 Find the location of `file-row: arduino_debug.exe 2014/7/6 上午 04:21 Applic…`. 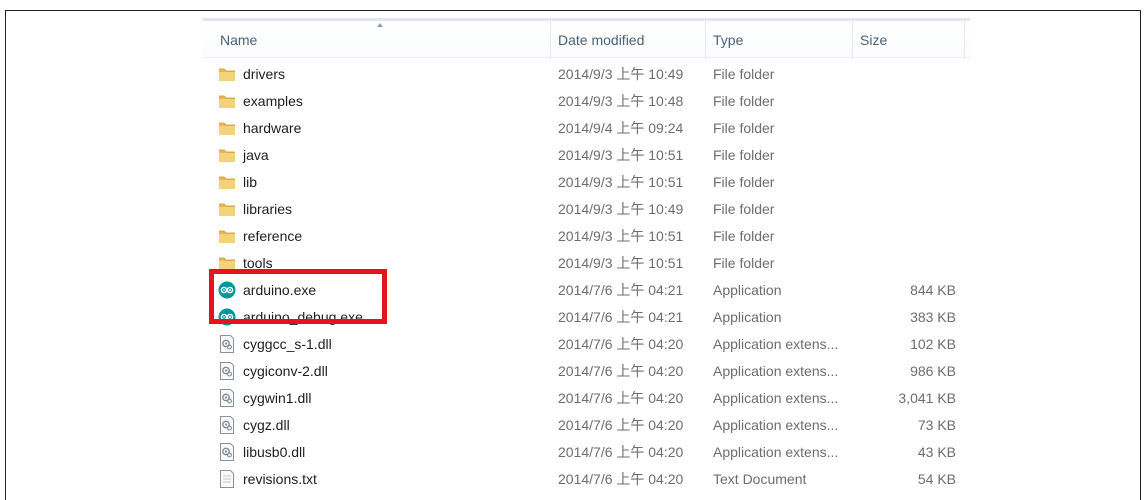

file-row: arduino_debug.exe 2014/7/6 上午 04:21 Applic… is located at coordinates (586, 317).